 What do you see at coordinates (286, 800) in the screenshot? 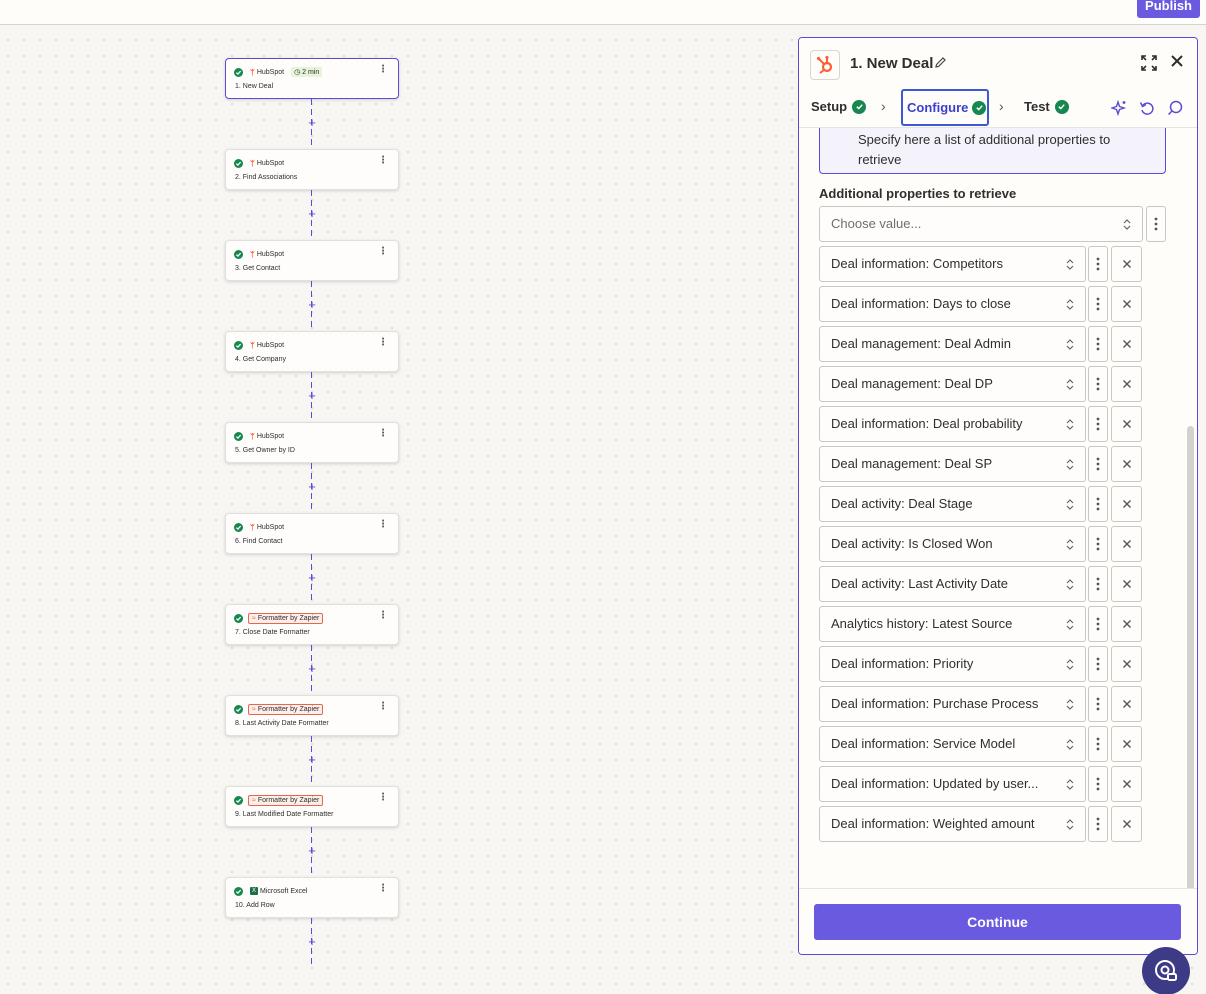
I see `app-tag: ≈ Formatter by Zapier` at bounding box center [286, 800].